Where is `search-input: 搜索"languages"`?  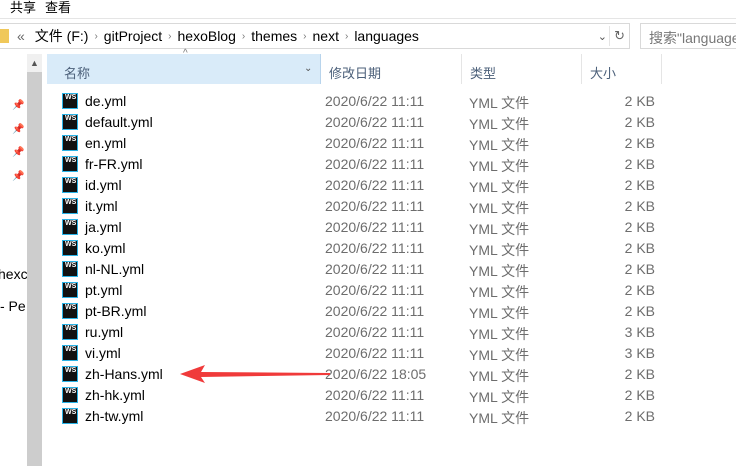 search-input: 搜索"languages" is located at coordinates (688, 36).